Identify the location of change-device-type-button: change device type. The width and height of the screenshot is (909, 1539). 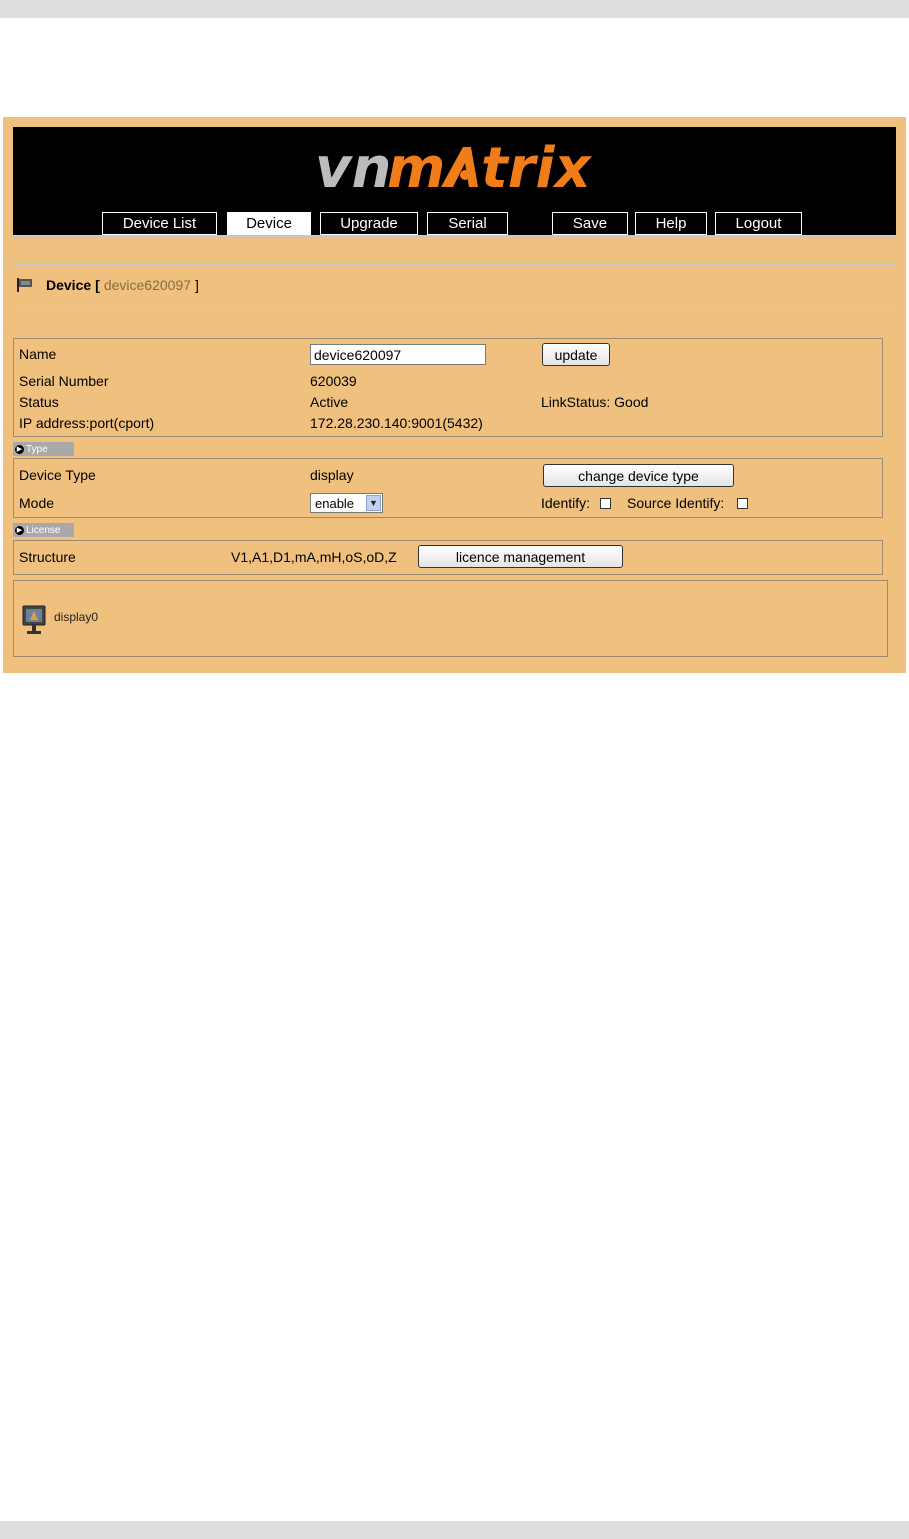
(638, 475).